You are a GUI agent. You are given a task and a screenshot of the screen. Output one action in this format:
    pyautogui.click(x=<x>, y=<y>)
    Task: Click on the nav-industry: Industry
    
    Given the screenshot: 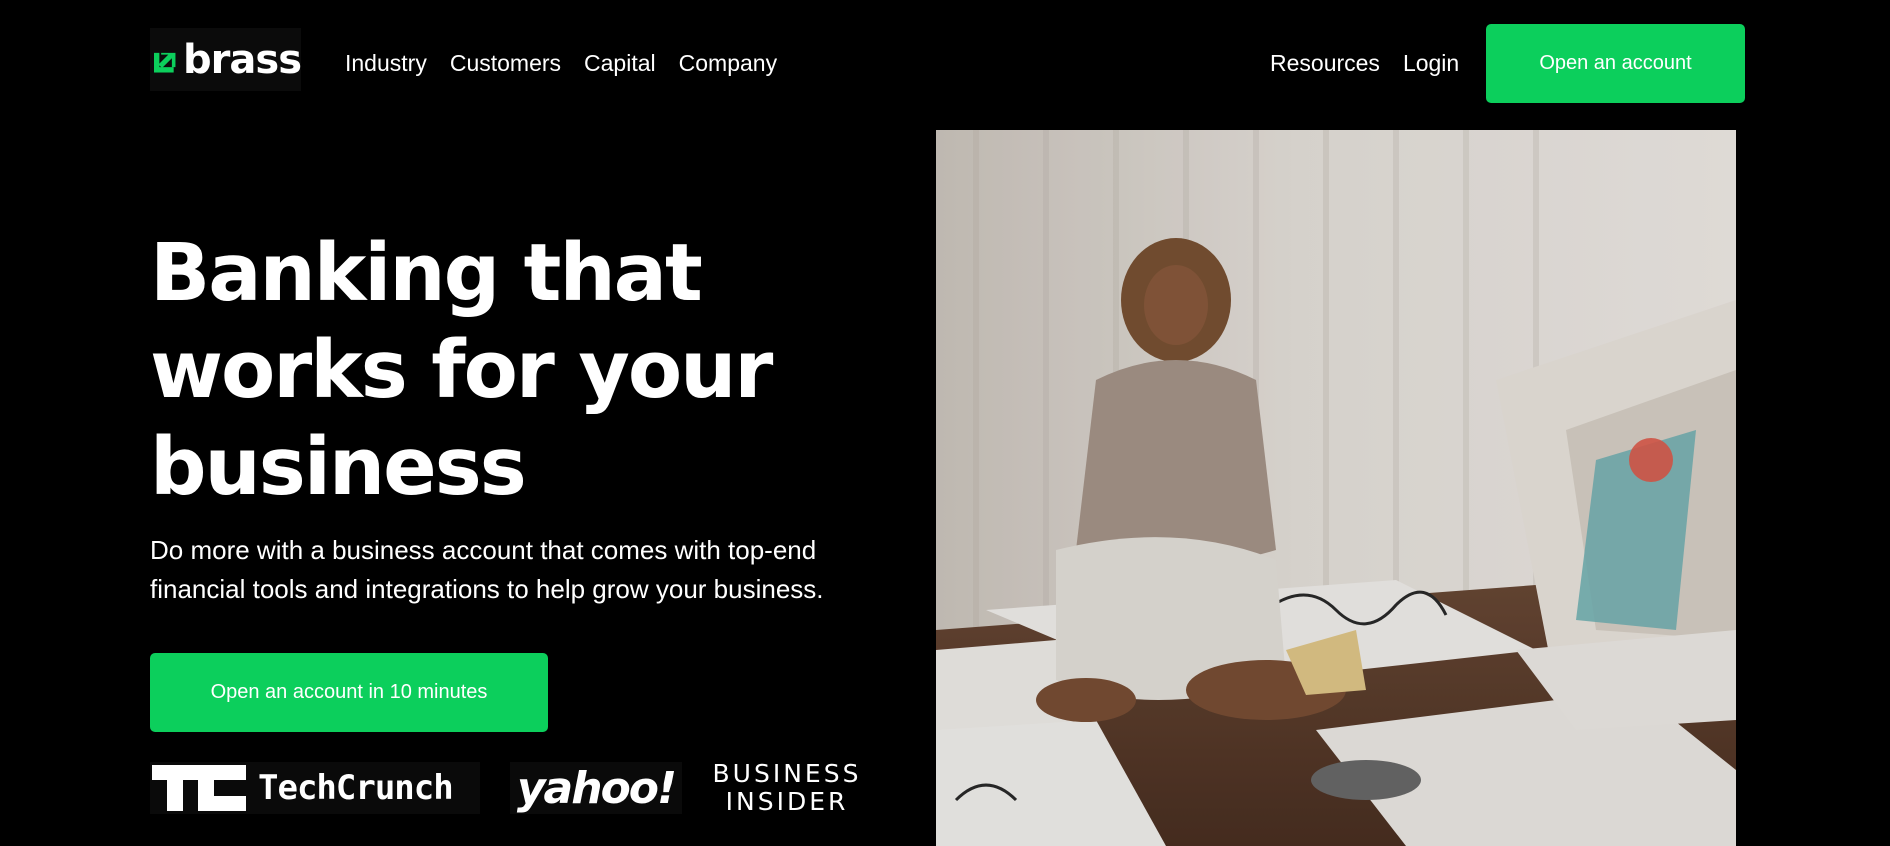 What is the action you would take?
    pyautogui.click(x=386, y=63)
    